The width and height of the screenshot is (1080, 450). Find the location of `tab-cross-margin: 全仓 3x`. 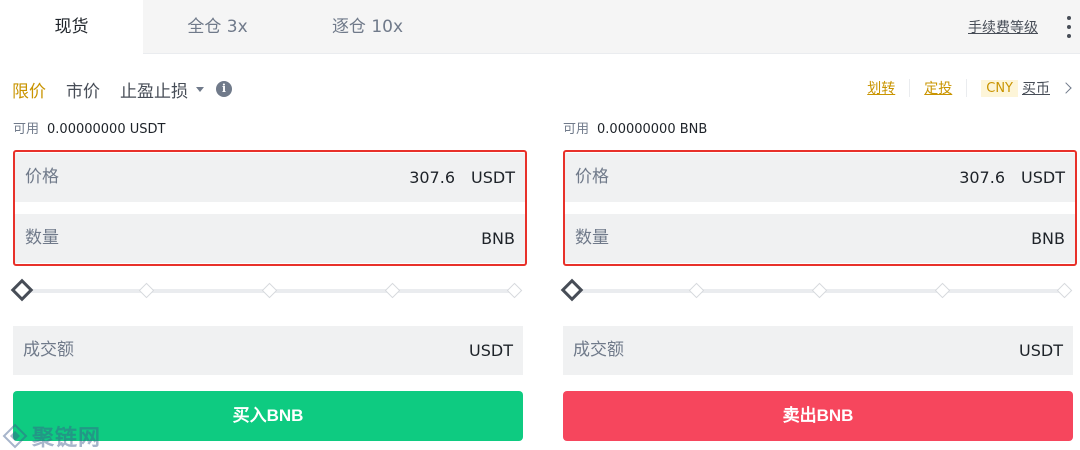

tab-cross-margin: 全仓 3x is located at coordinates (217, 27).